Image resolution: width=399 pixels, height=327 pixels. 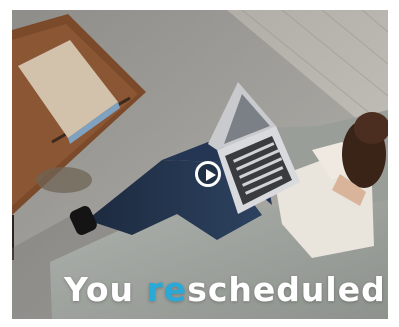 I want to click on play-icon, so click(x=211, y=175).